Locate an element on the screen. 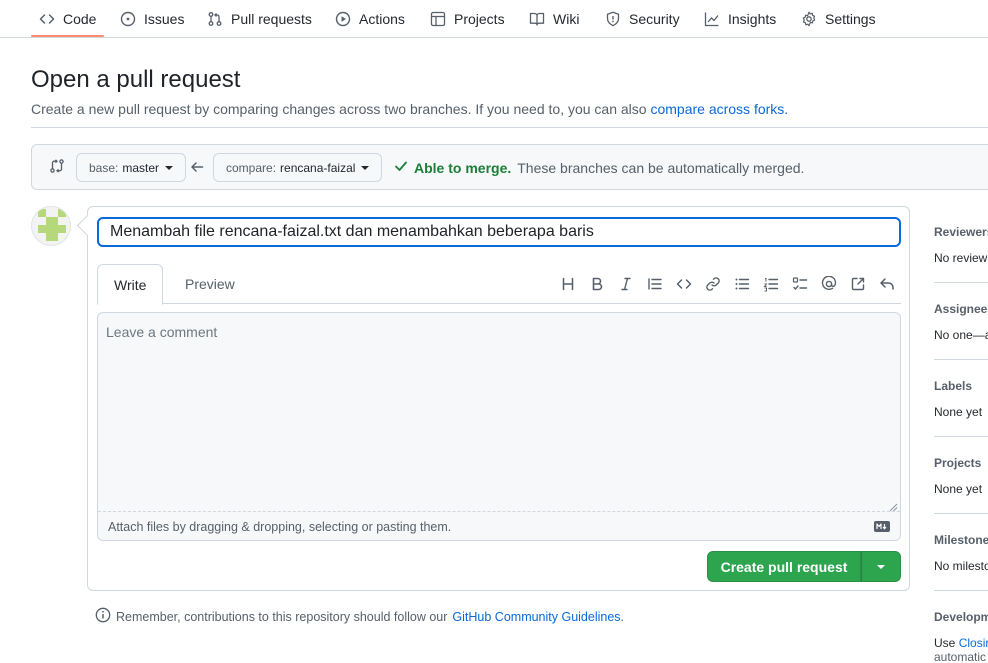 The width and height of the screenshot is (988, 663). git-pull-request-icon is located at coordinates (215, 19).